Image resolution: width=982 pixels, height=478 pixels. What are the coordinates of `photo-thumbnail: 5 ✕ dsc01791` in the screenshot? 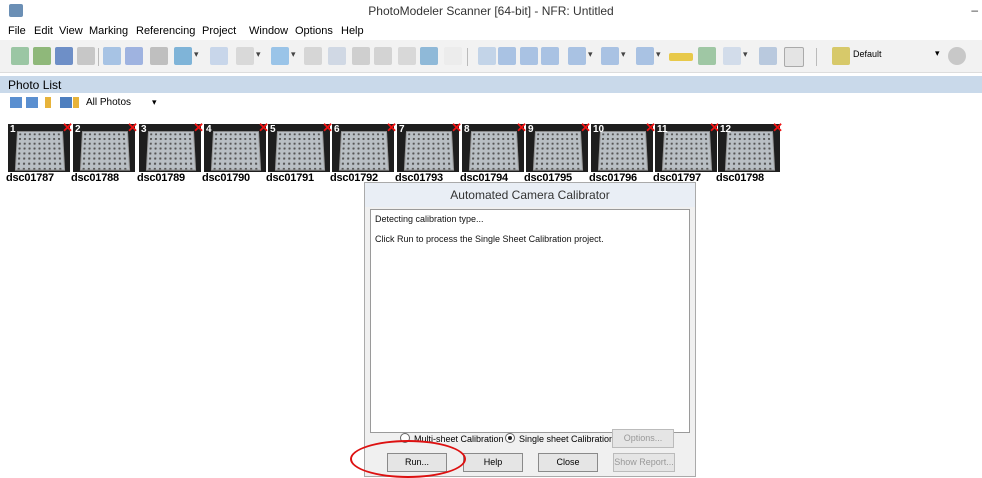 It's located at (299, 148).